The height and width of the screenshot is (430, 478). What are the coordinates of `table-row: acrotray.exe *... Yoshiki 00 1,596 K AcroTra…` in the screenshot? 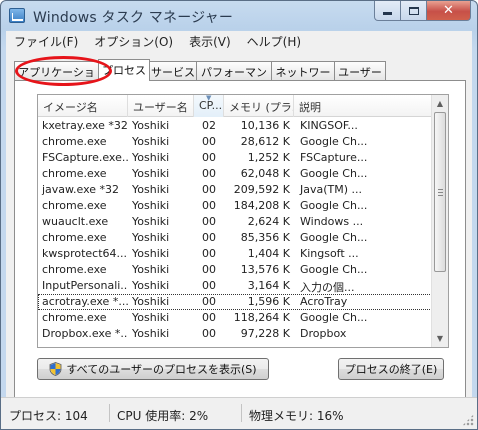 It's located at (235, 302).